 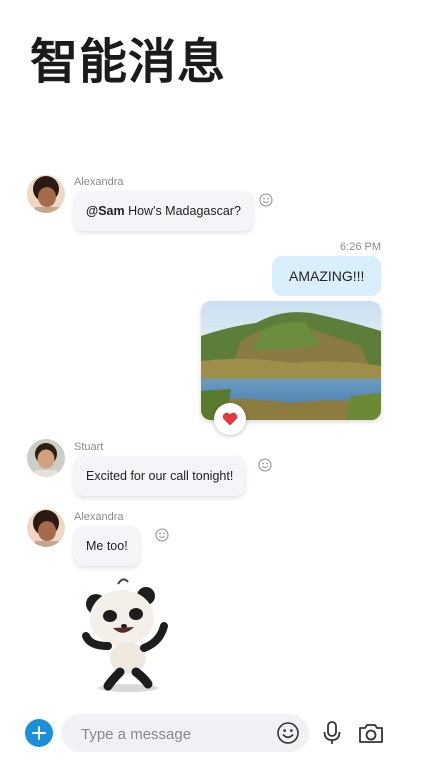 I want to click on reaction-badge, so click(x=230, y=419).